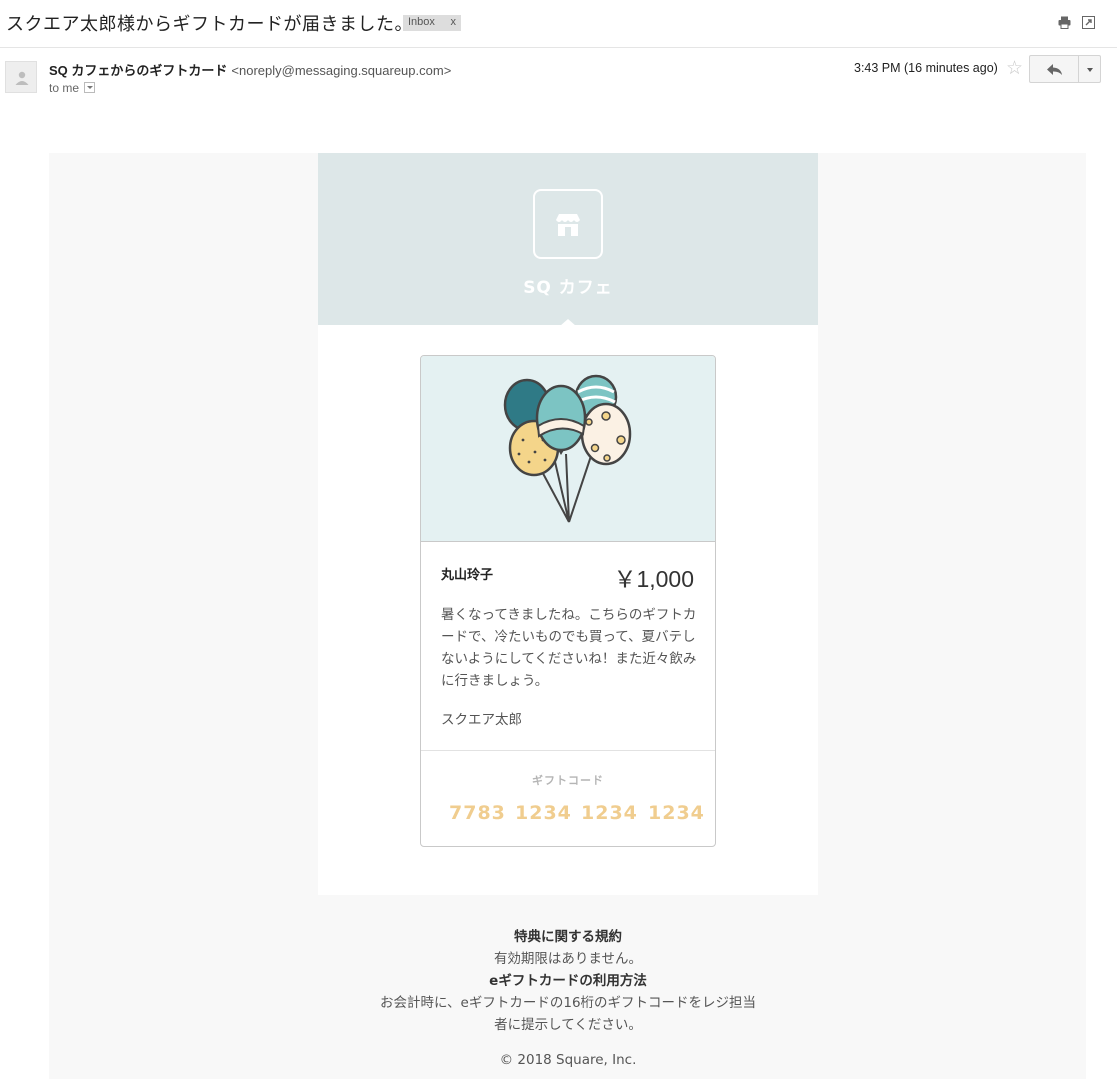  What do you see at coordinates (90, 88) in the screenshot?
I see `recipient-details-dropdown-icon` at bounding box center [90, 88].